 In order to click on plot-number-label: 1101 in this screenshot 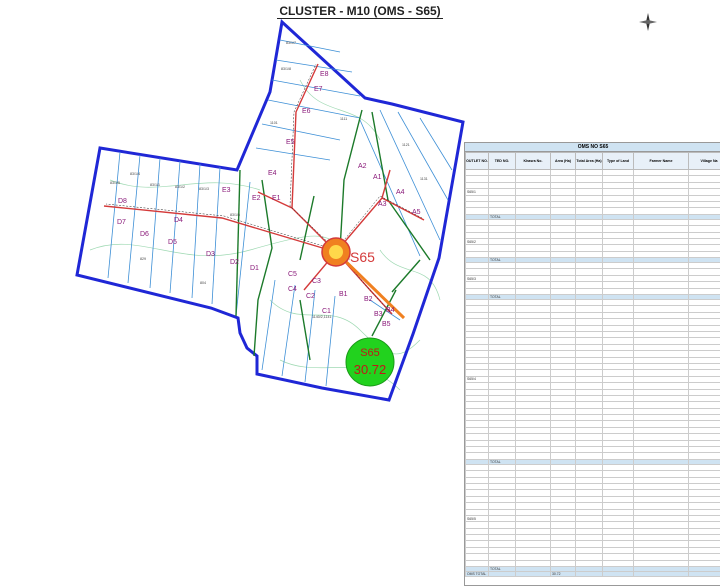, I will do `click(274, 123)`.